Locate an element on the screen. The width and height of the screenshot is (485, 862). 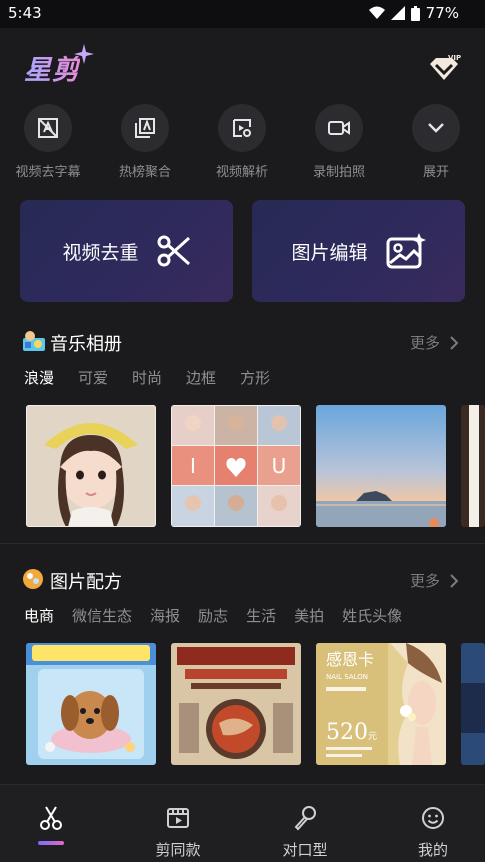
portrait-image is located at coordinates (91, 466).